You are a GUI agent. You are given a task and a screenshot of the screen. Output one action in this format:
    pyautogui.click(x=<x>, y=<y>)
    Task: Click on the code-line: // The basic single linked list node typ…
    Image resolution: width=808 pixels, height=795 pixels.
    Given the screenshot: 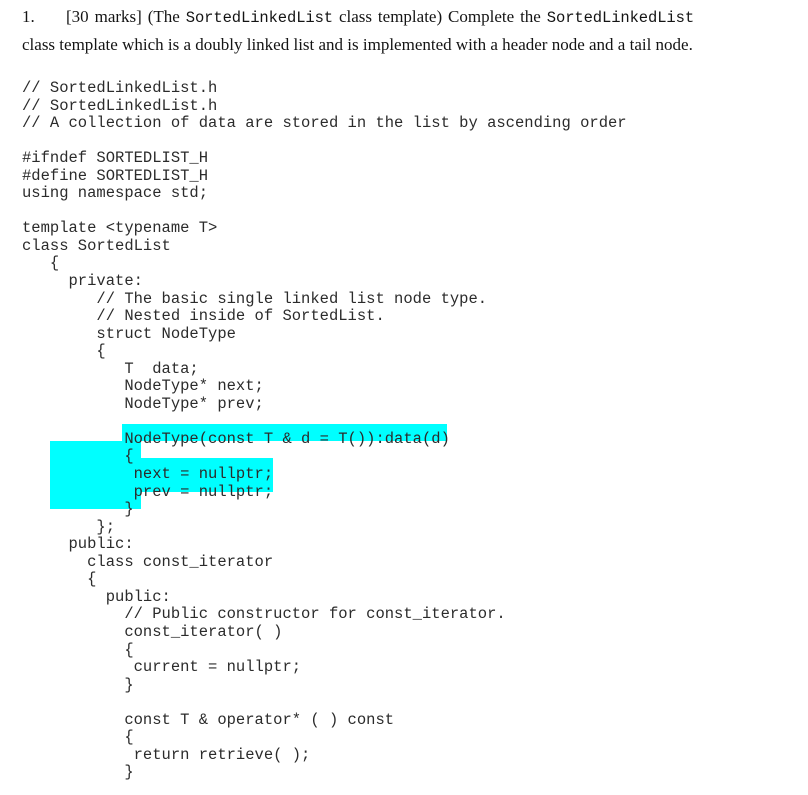 What is the action you would take?
    pyautogui.click(x=255, y=298)
    